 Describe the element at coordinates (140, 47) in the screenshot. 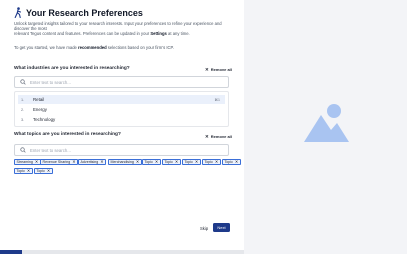

I see `note-part-b: selections based on your firm's ICP.` at that location.